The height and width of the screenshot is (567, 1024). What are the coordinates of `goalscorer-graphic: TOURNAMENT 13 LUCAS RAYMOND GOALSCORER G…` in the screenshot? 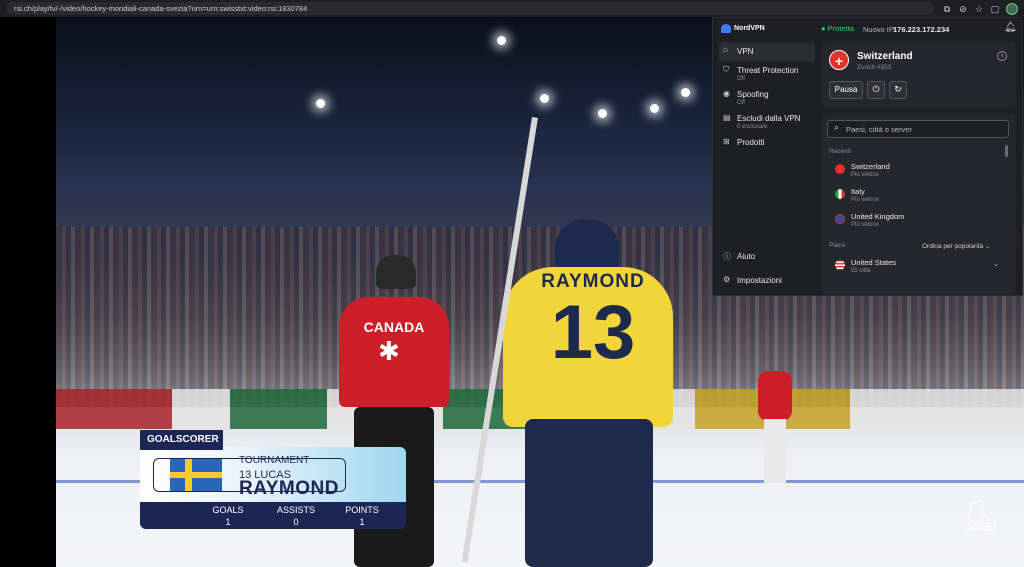 It's located at (273, 479).